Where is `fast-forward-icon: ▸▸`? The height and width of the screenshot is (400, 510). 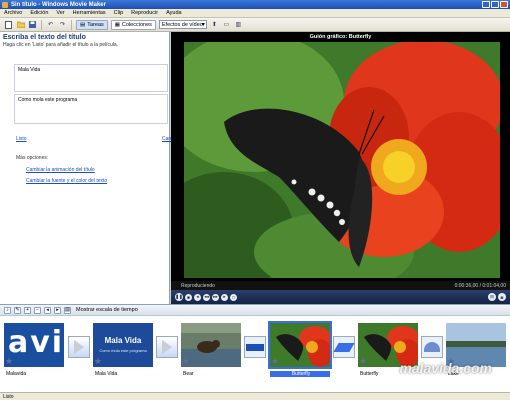
fast-forward-icon: ▸▸ is located at coordinates (215, 297).